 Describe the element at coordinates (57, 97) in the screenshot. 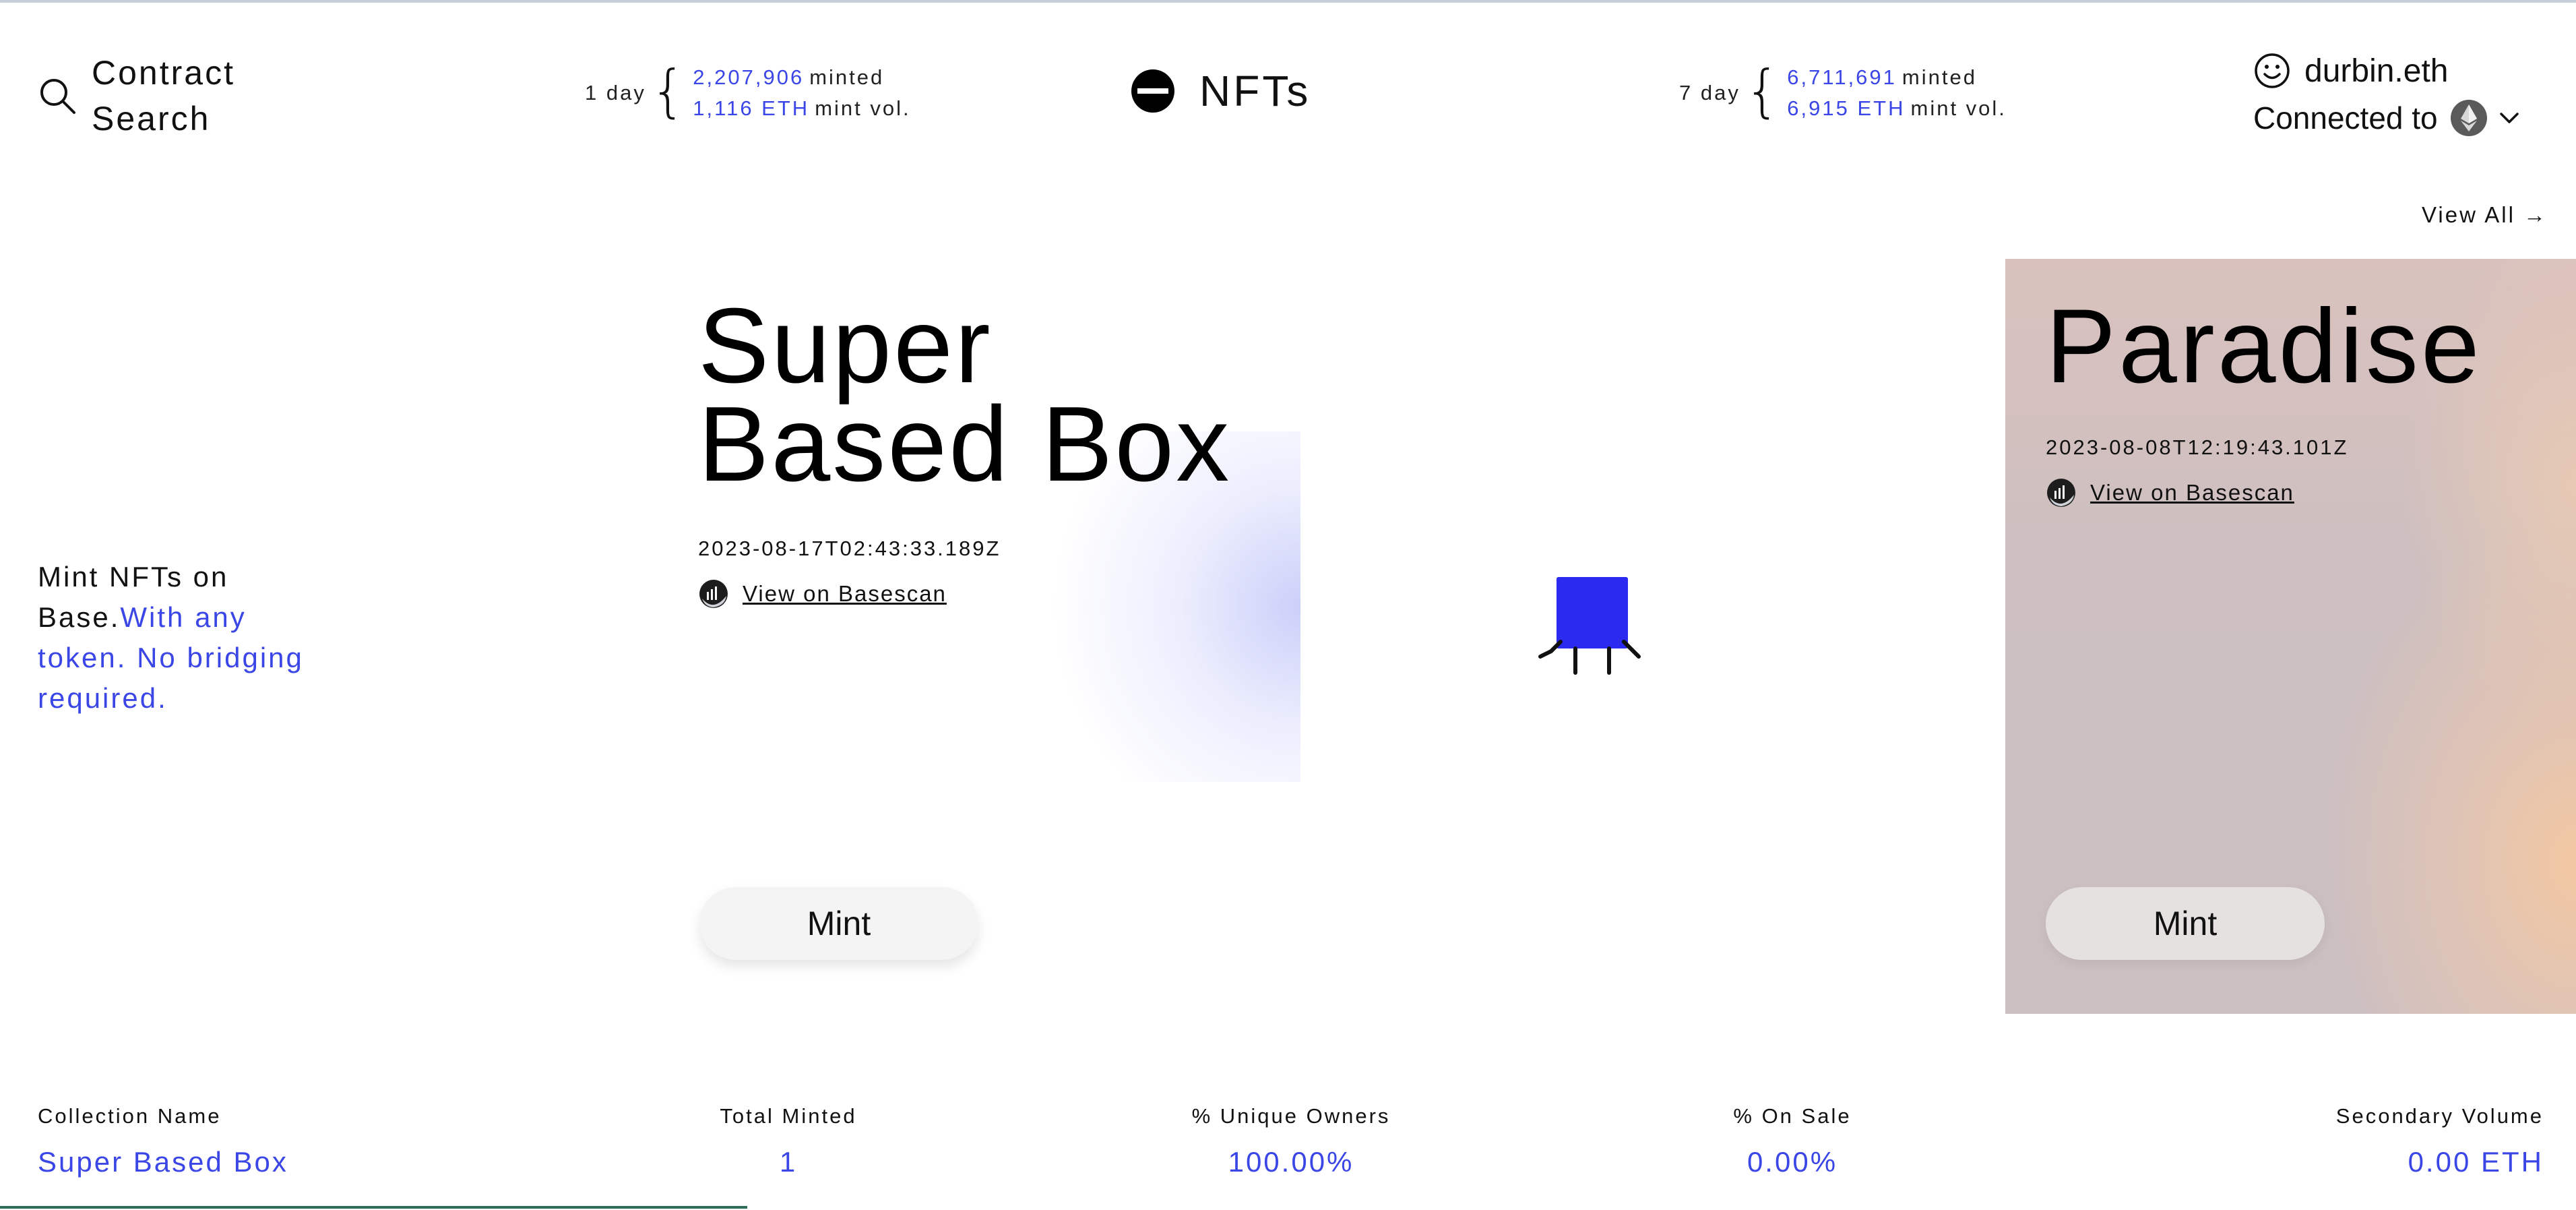

I see `search-icon` at that location.